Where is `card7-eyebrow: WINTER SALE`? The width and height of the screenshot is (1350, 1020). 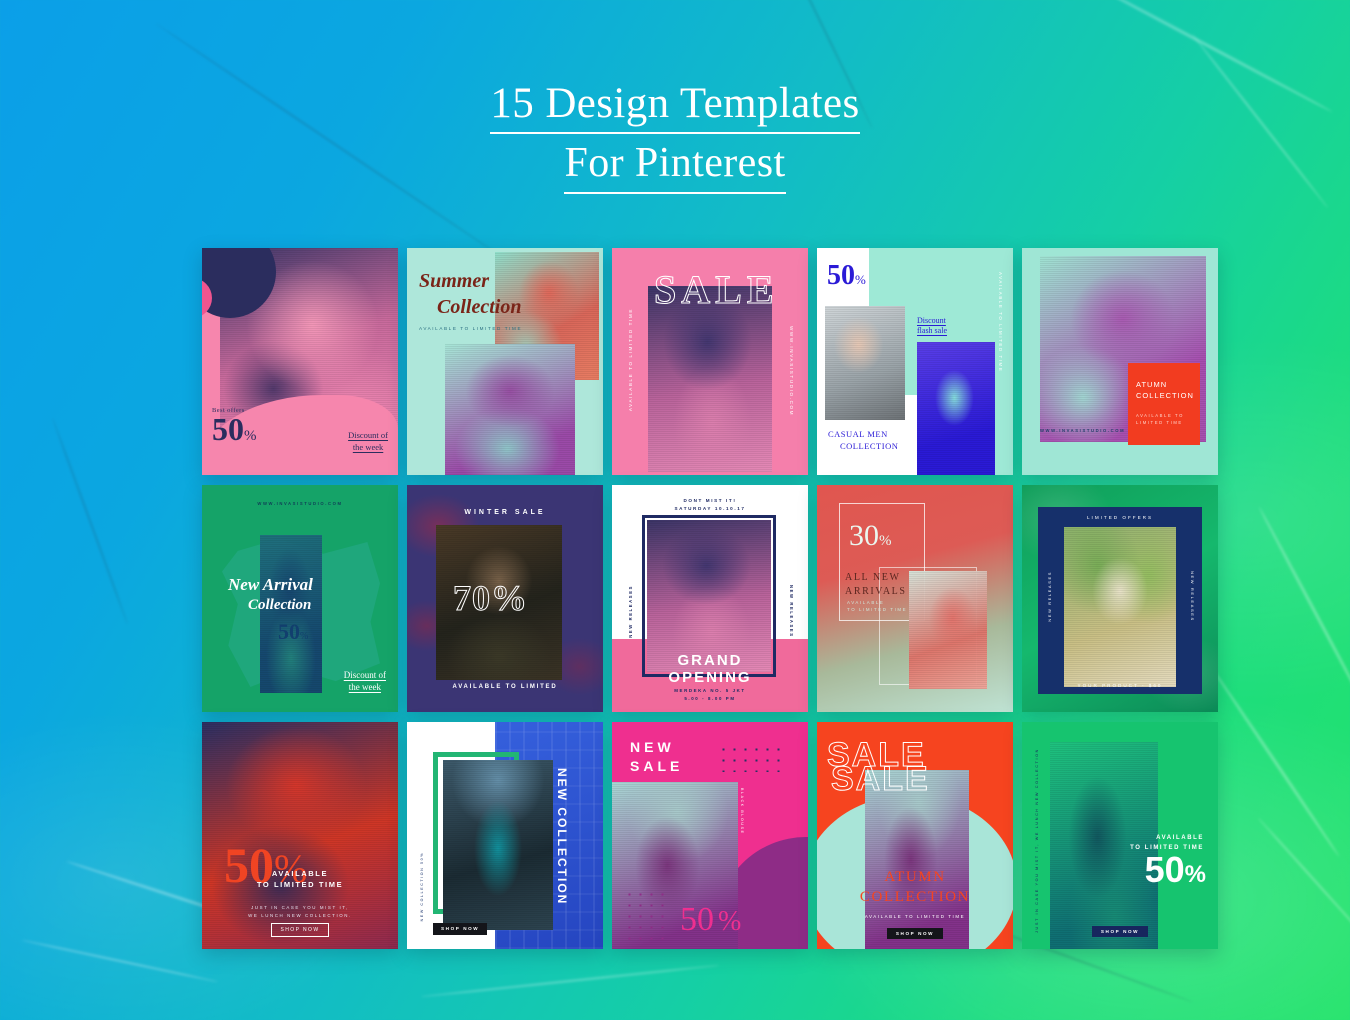
card7-eyebrow: WINTER SALE is located at coordinates (505, 512).